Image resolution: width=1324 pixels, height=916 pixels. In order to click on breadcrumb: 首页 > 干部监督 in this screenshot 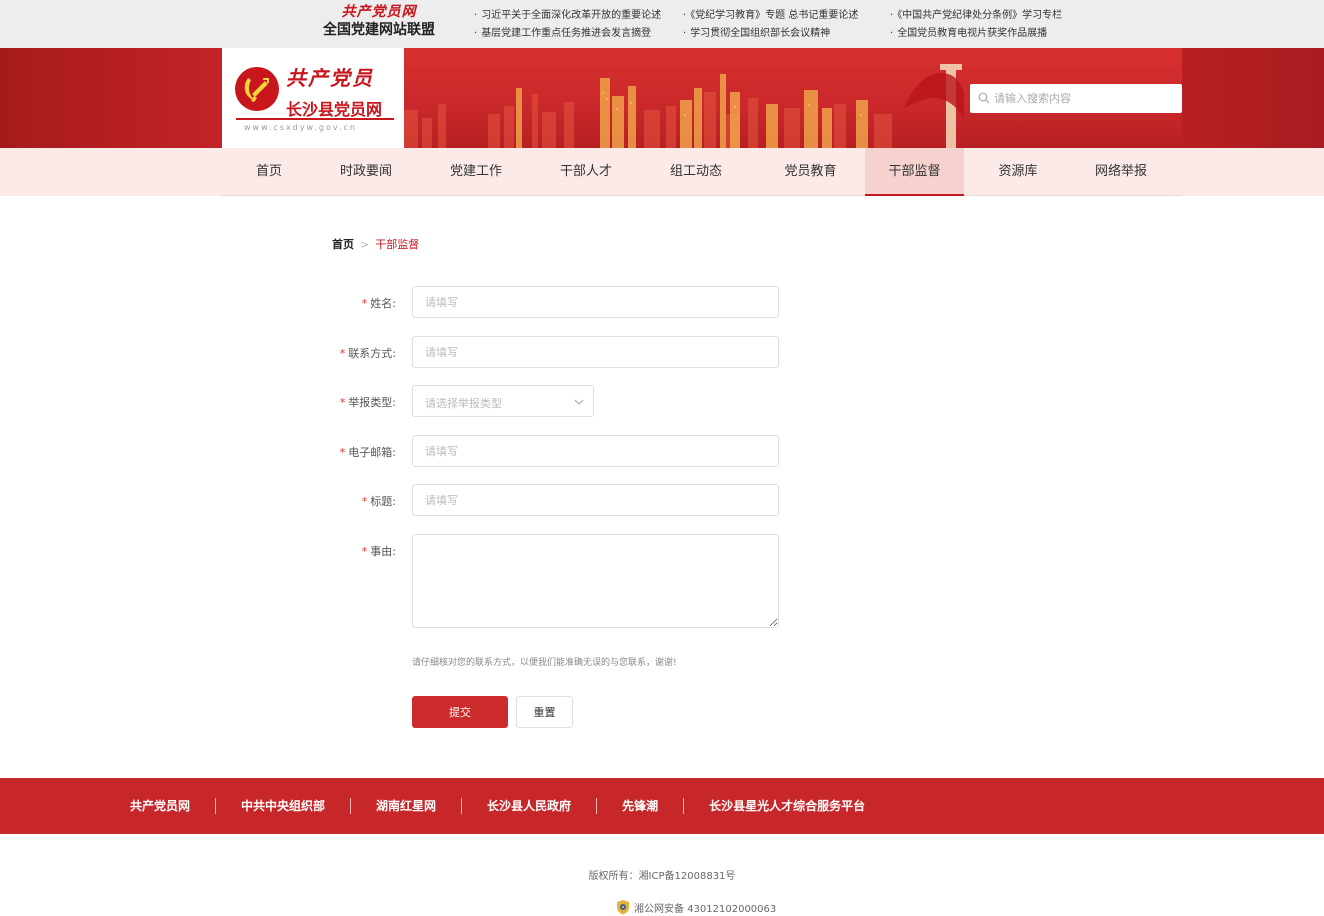, I will do `click(375, 244)`.